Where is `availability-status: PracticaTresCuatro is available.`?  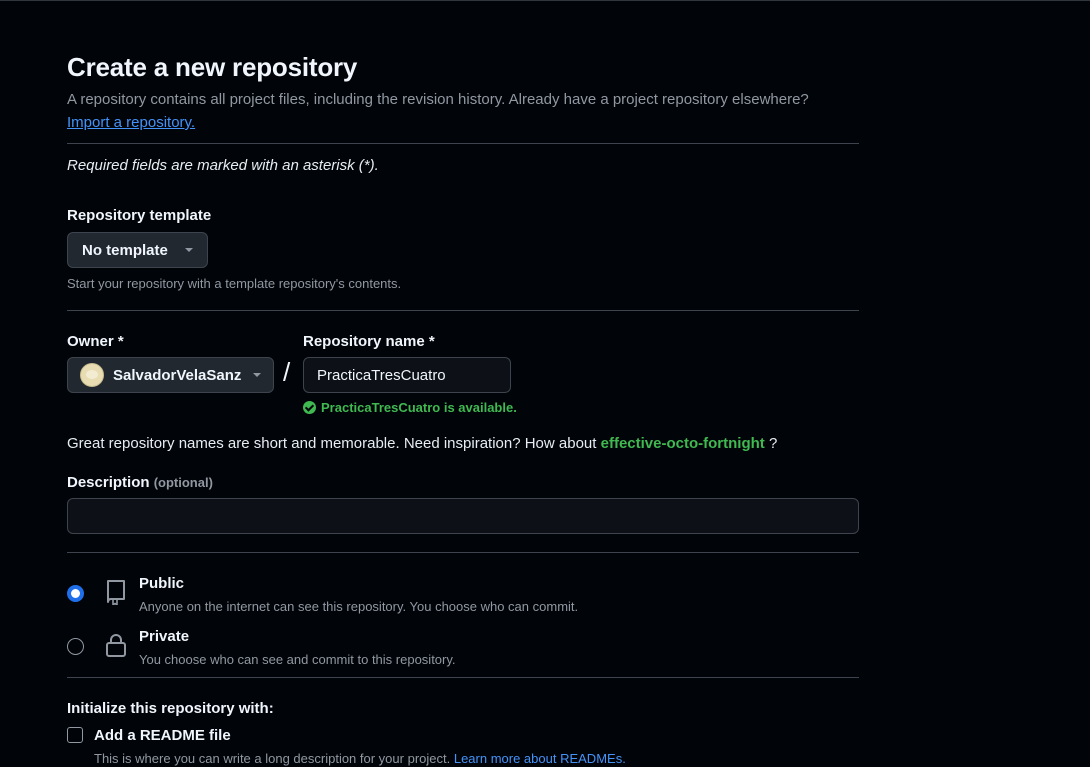
availability-status: PracticaTresCuatro is available. is located at coordinates (410, 407).